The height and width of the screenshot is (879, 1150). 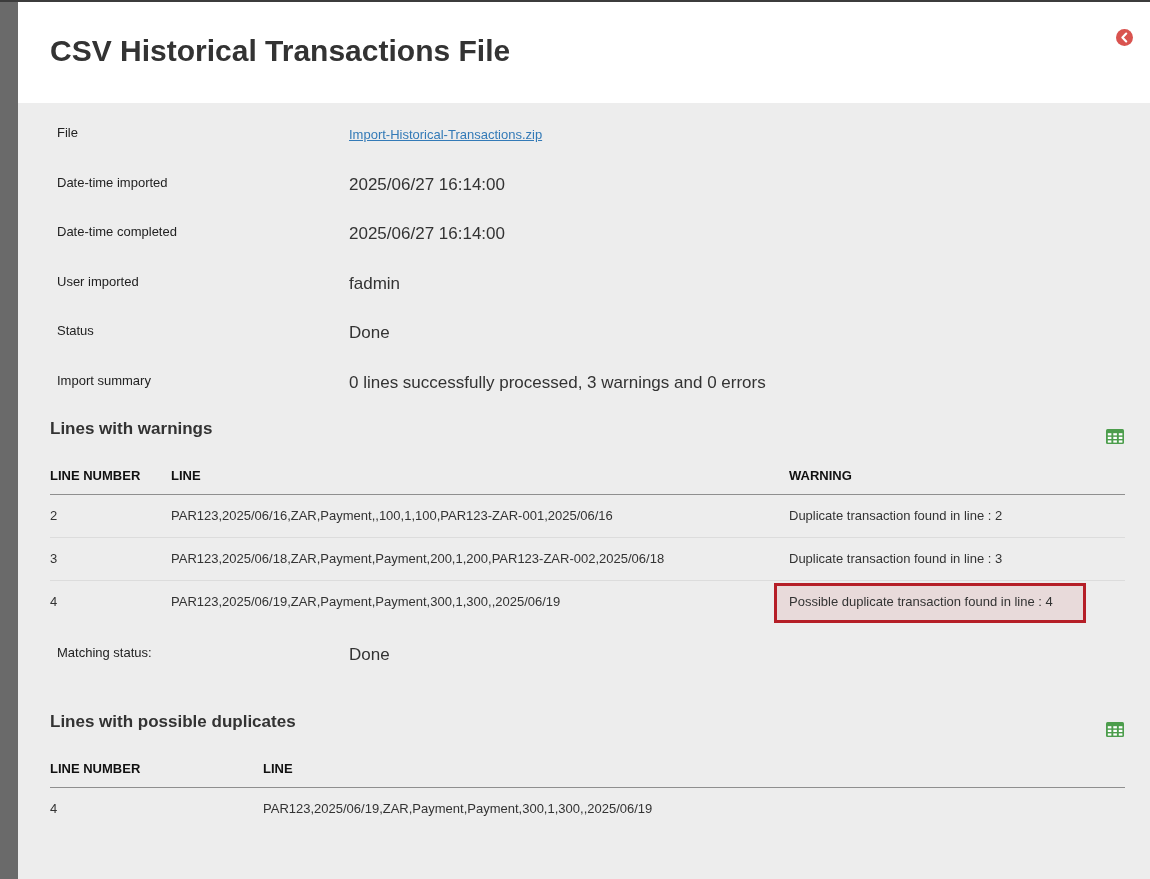 I want to click on field-label: Date-time imported, so click(x=112, y=182).